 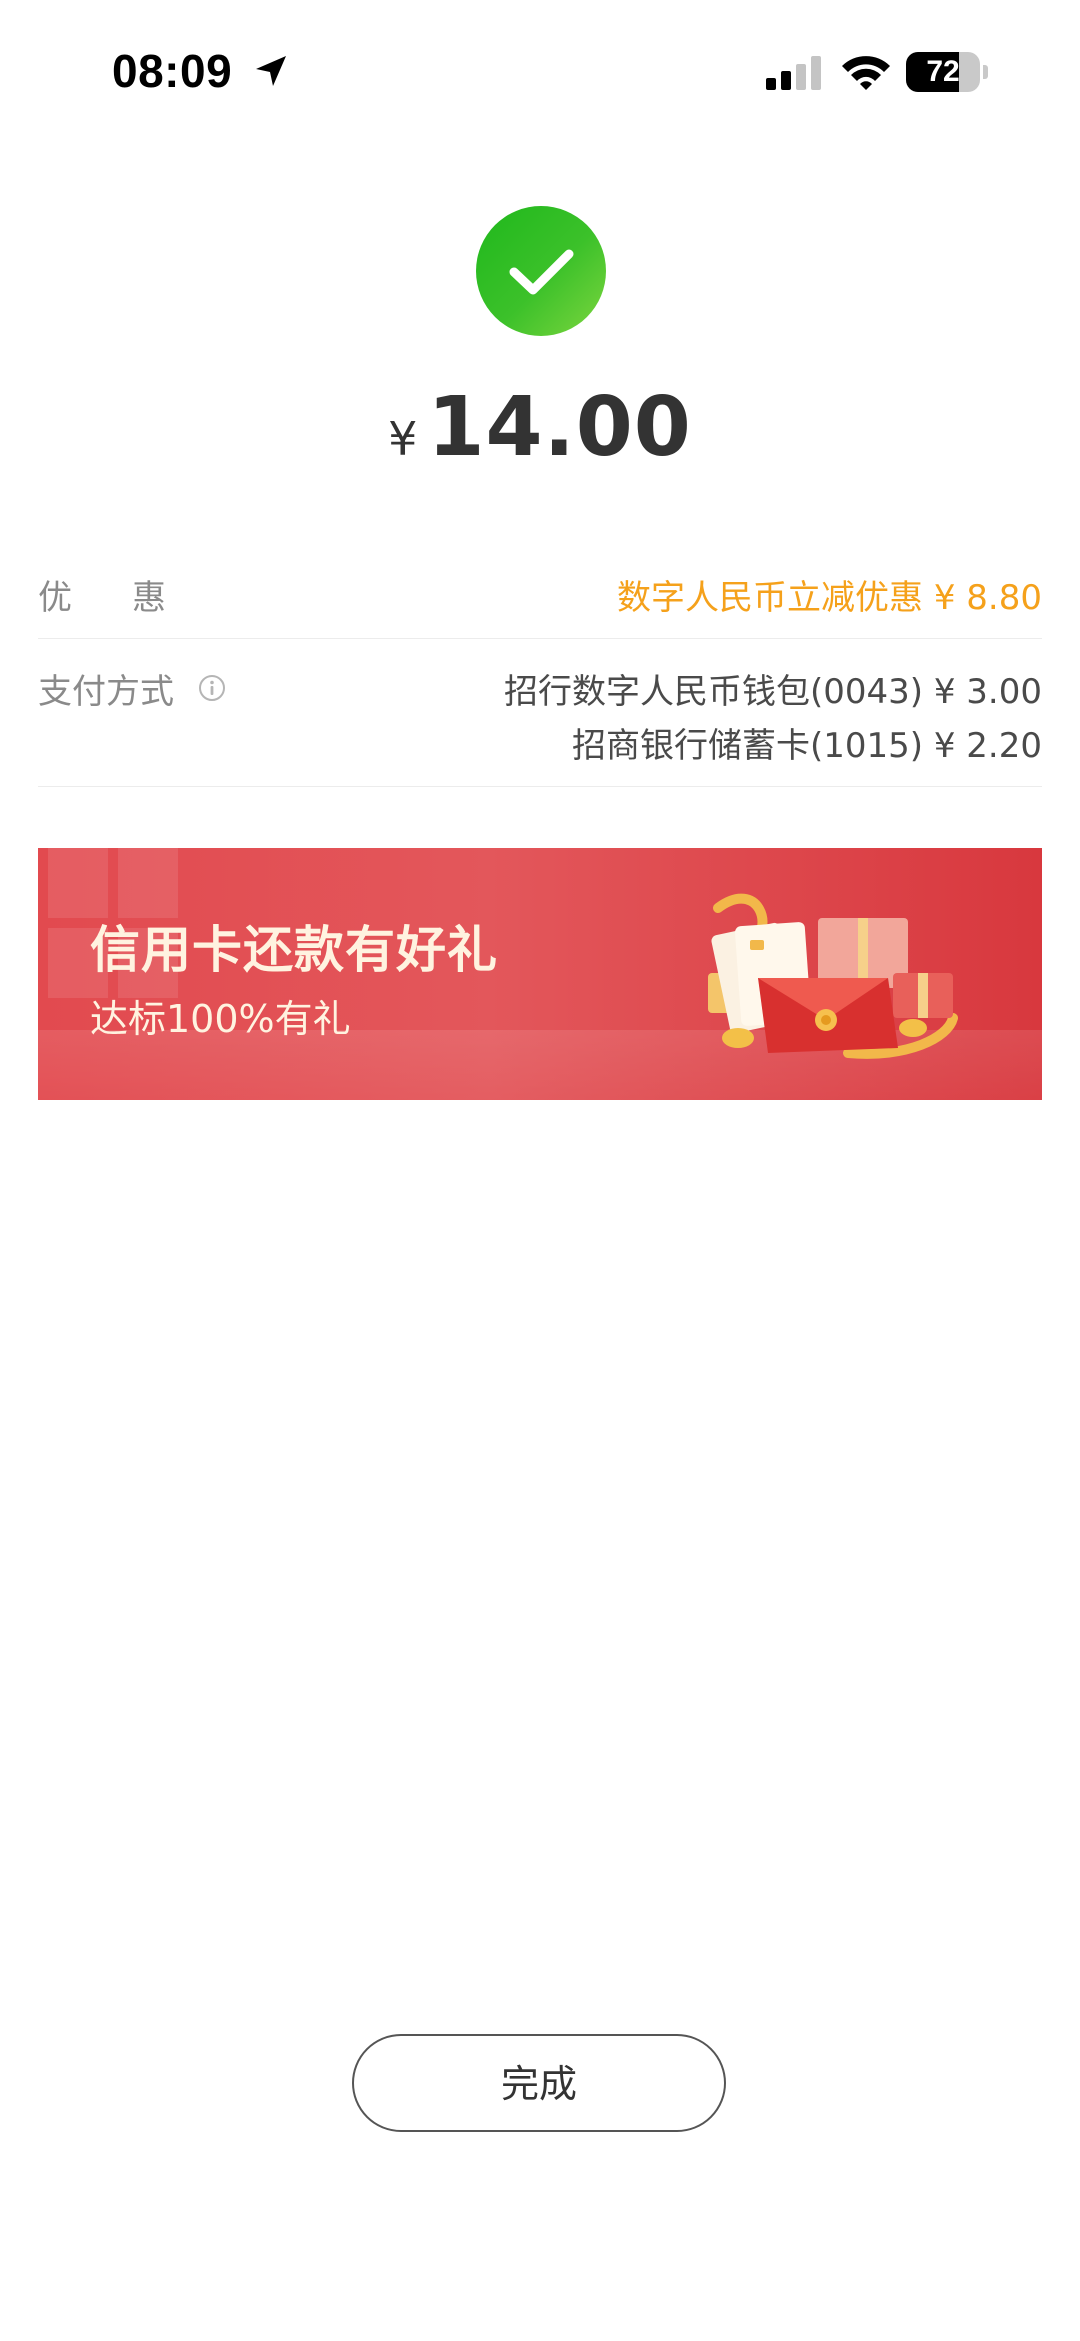 What do you see at coordinates (220, 1019) in the screenshot?
I see `banner-subtitle: 达标100%有礼` at bounding box center [220, 1019].